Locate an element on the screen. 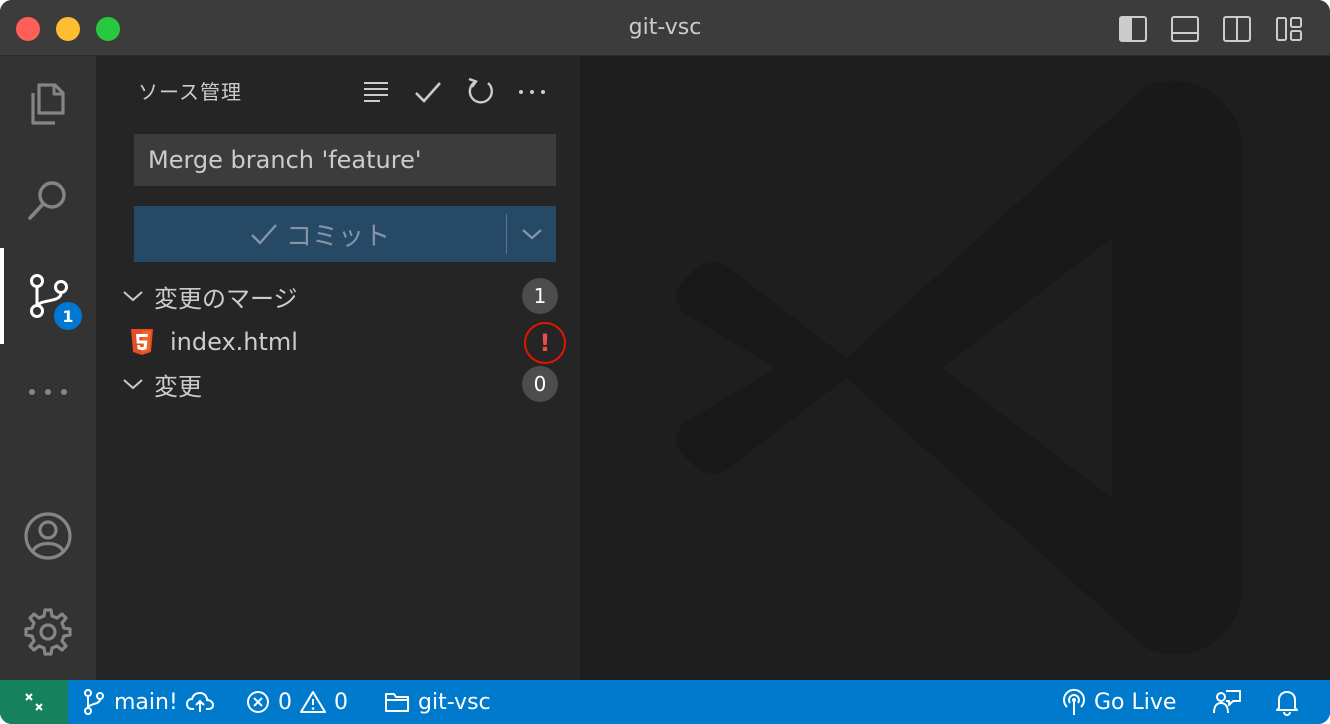 Image resolution: width=1330 pixels, height=724 pixels. toggle-primary-sidebar-icon is located at coordinates (1133, 29).